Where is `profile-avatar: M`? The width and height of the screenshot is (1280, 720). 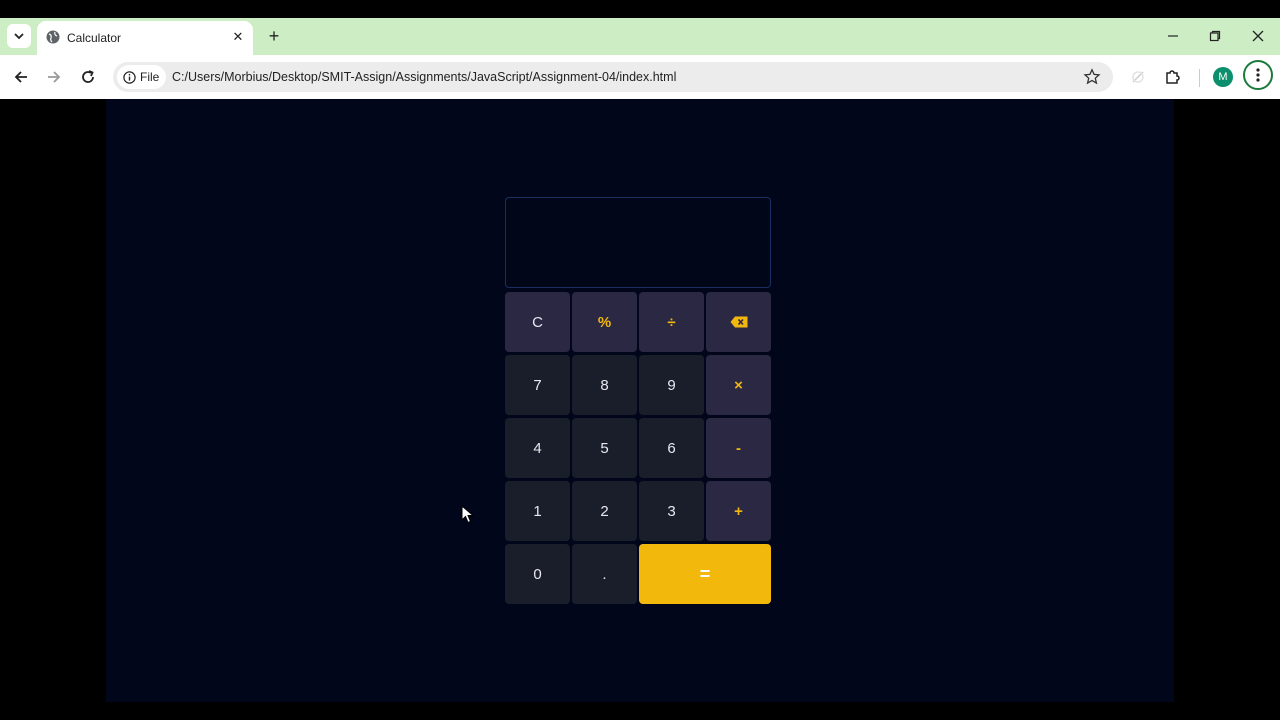
profile-avatar: M is located at coordinates (1223, 77).